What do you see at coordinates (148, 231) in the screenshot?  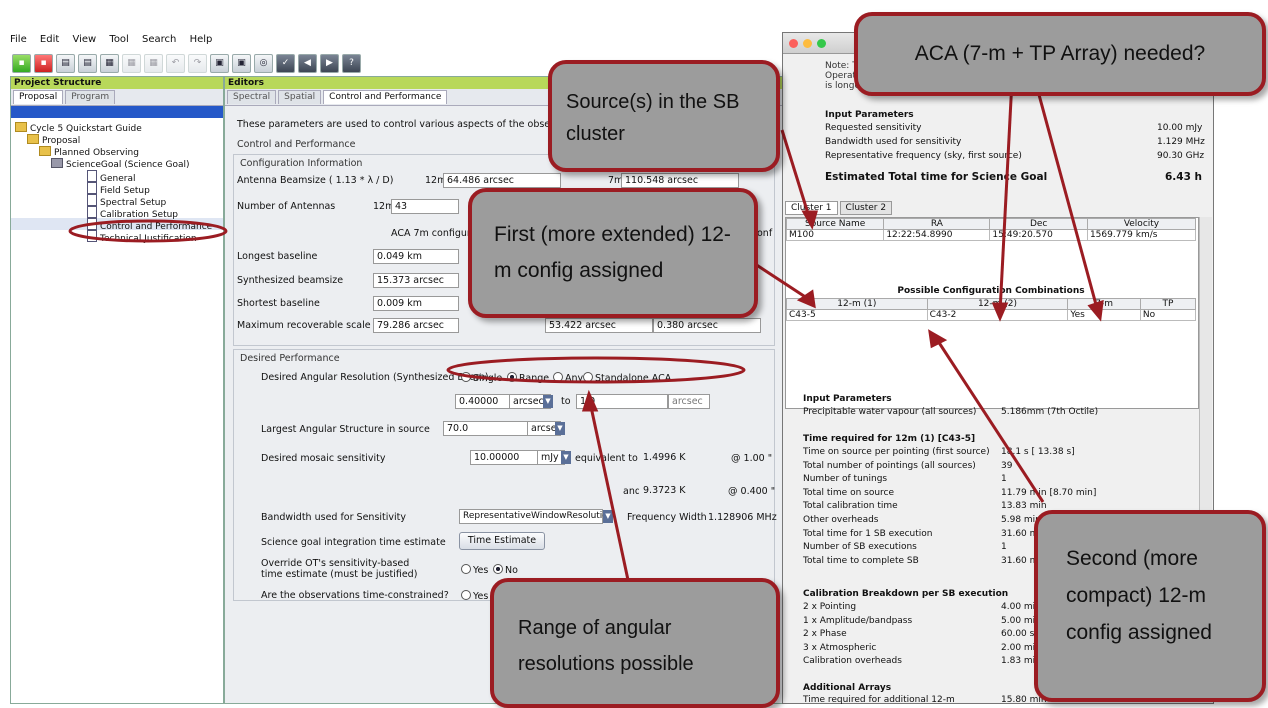 I see `highlight-ellipse-tree` at bounding box center [148, 231].